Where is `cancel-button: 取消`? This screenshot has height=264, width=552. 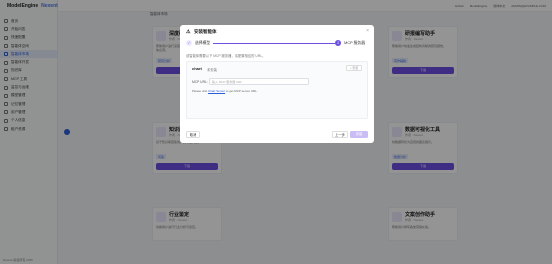 cancel-button: 取消 is located at coordinates (193, 134).